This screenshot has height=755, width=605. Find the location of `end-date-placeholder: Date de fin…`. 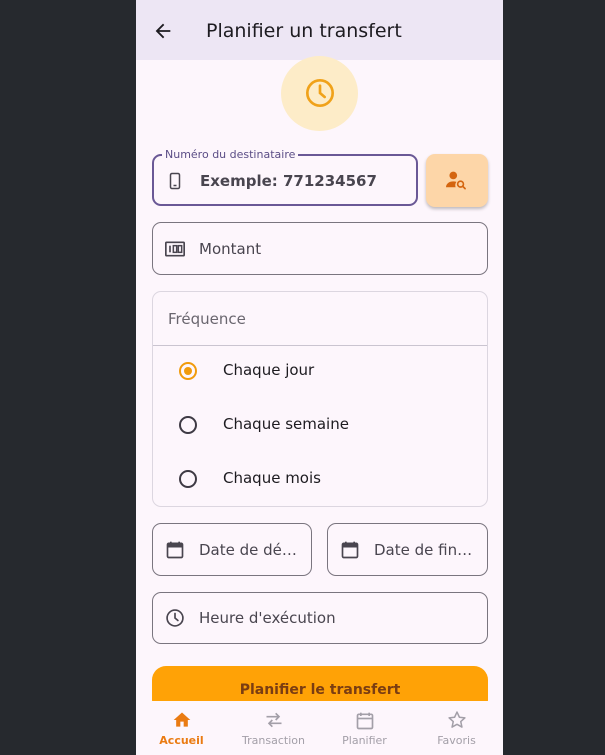

end-date-placeholder: Date de fin… is located at coordinates (423, 550).